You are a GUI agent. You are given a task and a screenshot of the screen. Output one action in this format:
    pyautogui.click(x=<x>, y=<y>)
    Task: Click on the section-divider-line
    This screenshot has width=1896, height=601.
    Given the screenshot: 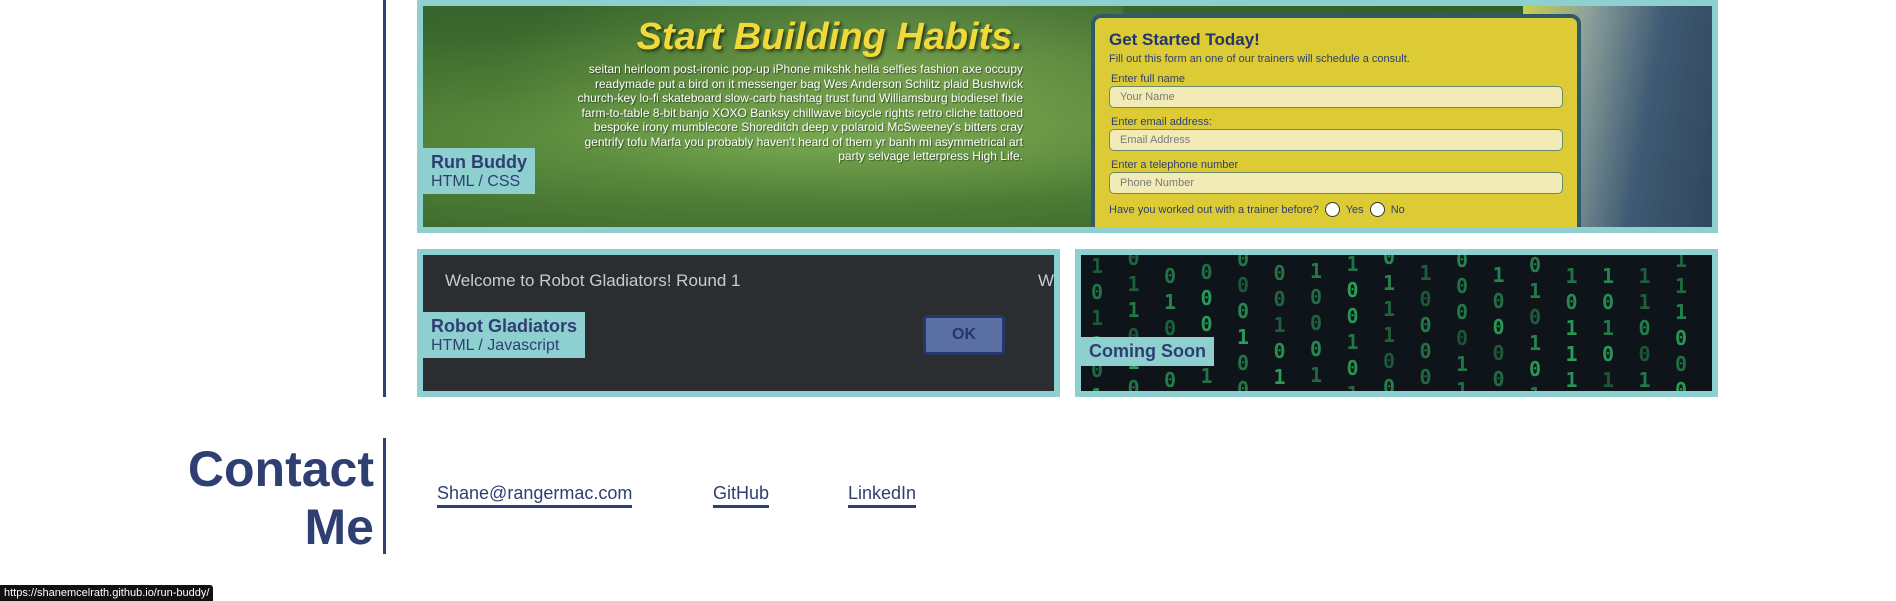 What is the action you would take?
    pyautogui.click(x=384, y=198)
    